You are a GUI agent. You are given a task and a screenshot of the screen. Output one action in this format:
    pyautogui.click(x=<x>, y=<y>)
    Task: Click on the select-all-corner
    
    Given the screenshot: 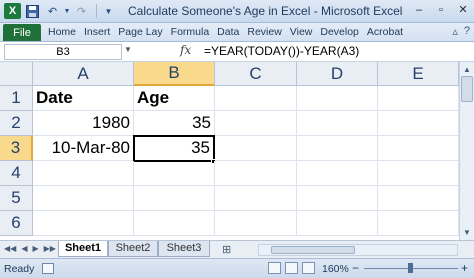 What is the action you would take?
    pyautogui.click(x=16, y=74)
    